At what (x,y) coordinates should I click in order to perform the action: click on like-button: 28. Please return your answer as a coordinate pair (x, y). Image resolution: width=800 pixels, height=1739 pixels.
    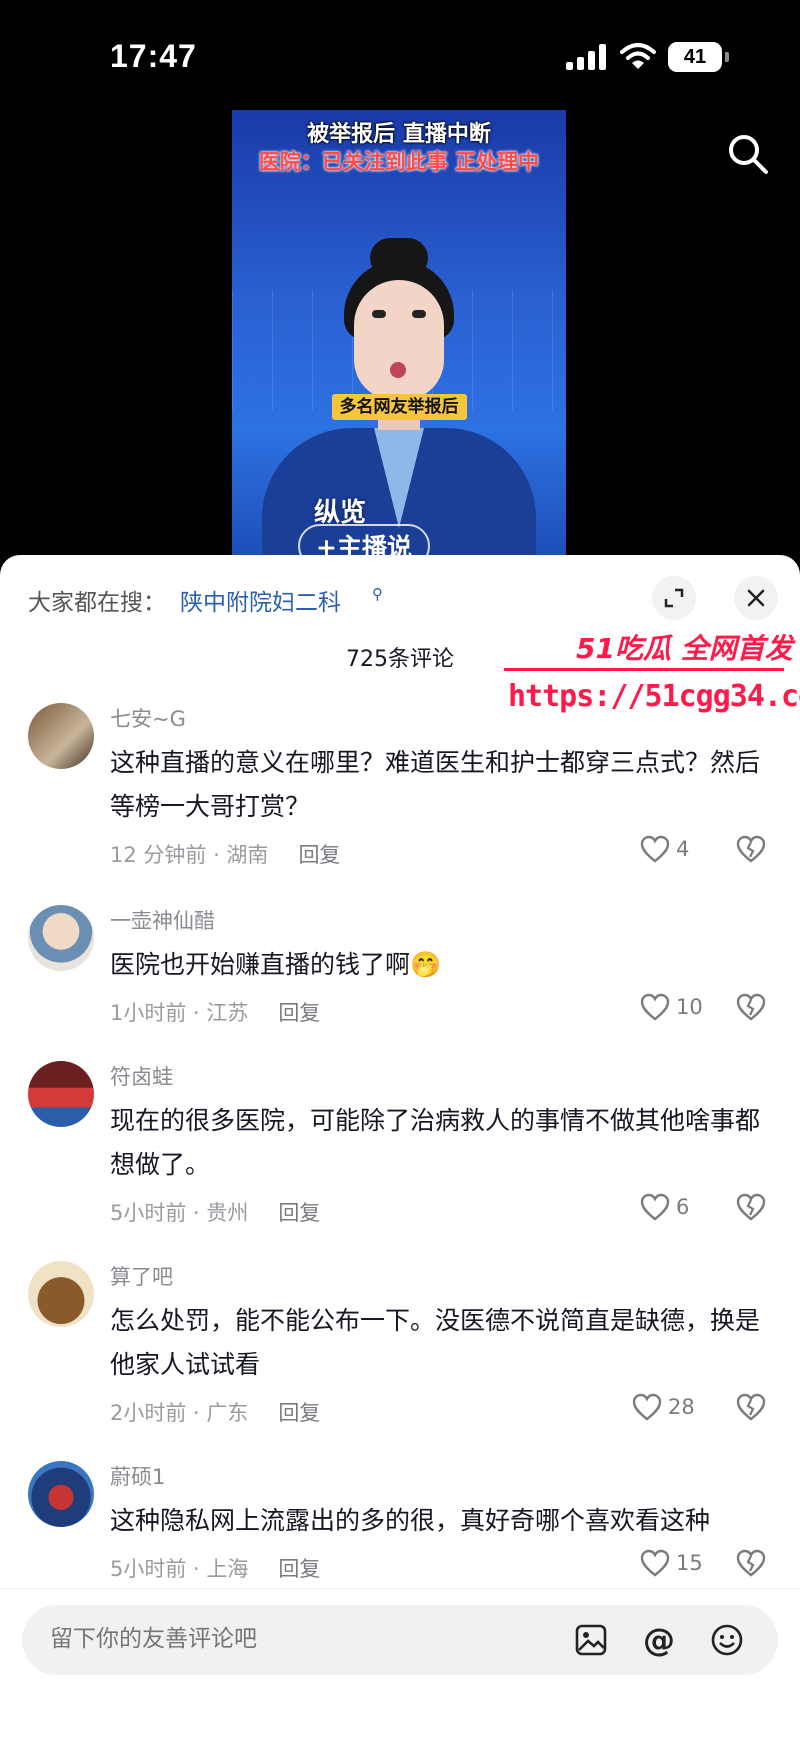
    Looking at the image, I should click on (663, 1407).